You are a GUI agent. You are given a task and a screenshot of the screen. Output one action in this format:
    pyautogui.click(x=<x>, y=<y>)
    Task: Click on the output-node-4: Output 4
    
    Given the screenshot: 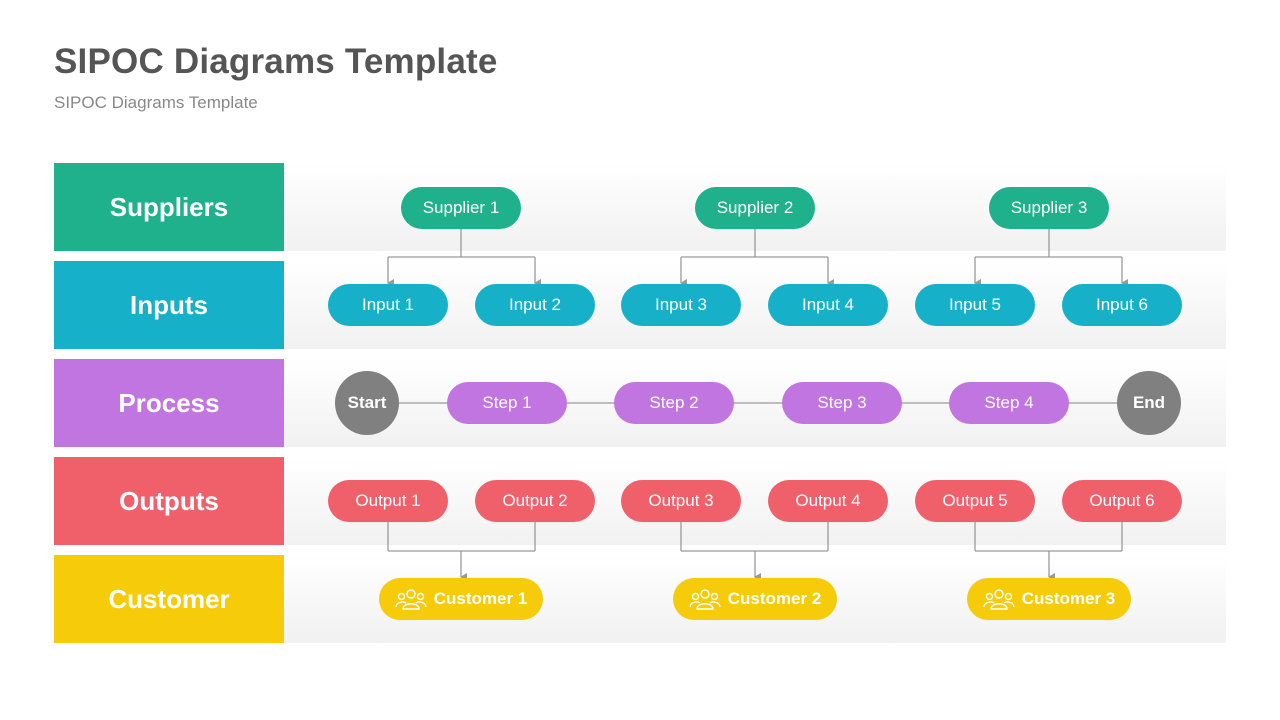 What is the action you would take?
    pyautogui.click(x=828, y=501)
    